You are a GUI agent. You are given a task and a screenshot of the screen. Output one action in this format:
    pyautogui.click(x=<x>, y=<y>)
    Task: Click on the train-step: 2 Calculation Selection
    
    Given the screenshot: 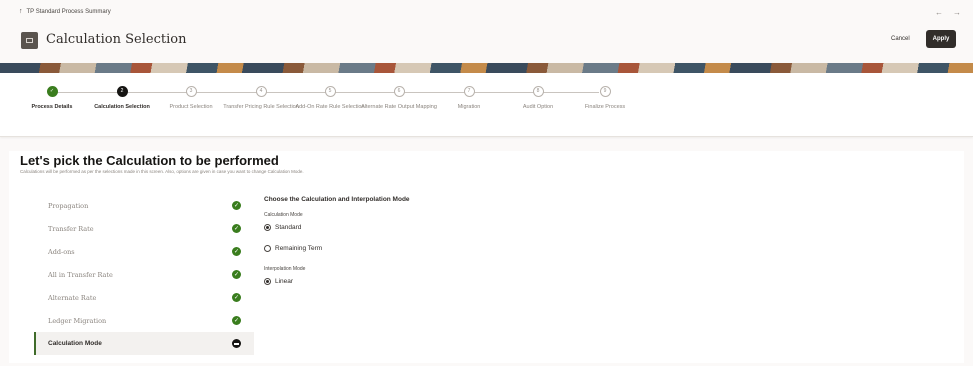 What is the action you would take?
    pyautogui.click(x=122, y=98)
    